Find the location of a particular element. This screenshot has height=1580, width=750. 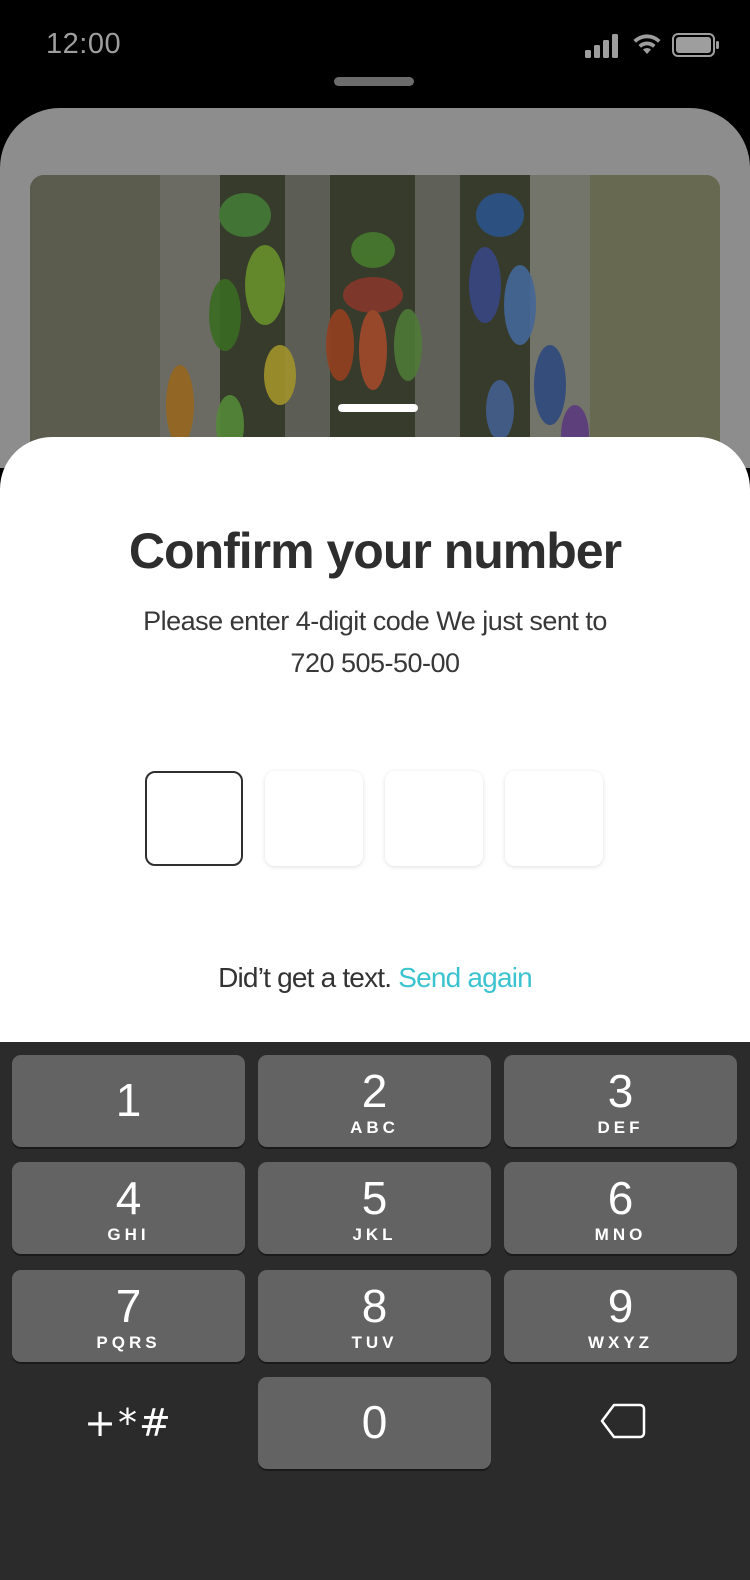

key-5: 5 JKL is located at coordinates (374, 1208).